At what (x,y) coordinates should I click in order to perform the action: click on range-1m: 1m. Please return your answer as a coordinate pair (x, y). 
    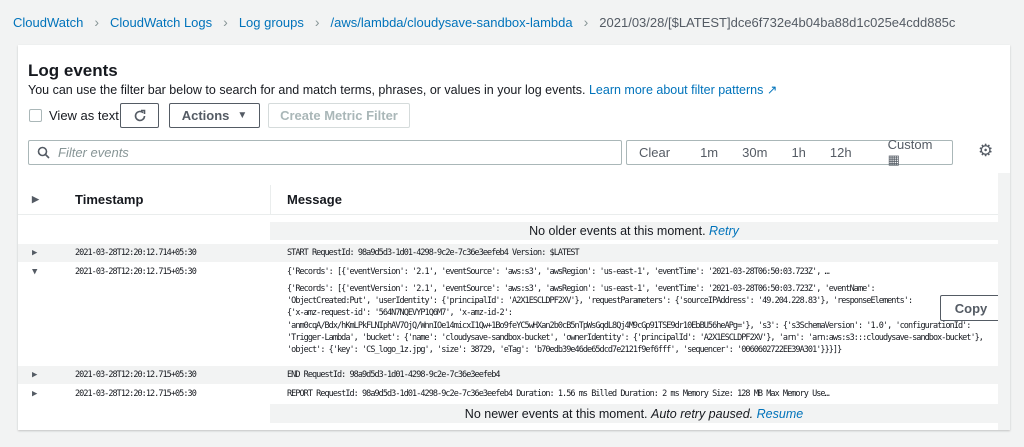
    Looking at the image, I should click on (709, 152).